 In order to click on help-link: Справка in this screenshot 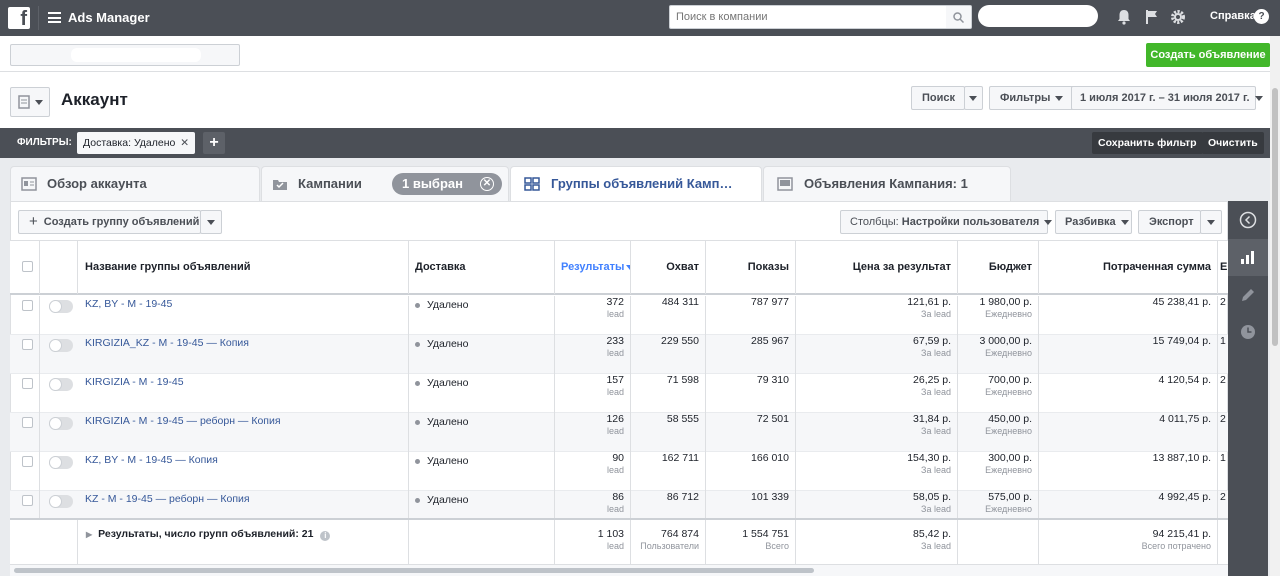, I will do `click(1233, 16)`.